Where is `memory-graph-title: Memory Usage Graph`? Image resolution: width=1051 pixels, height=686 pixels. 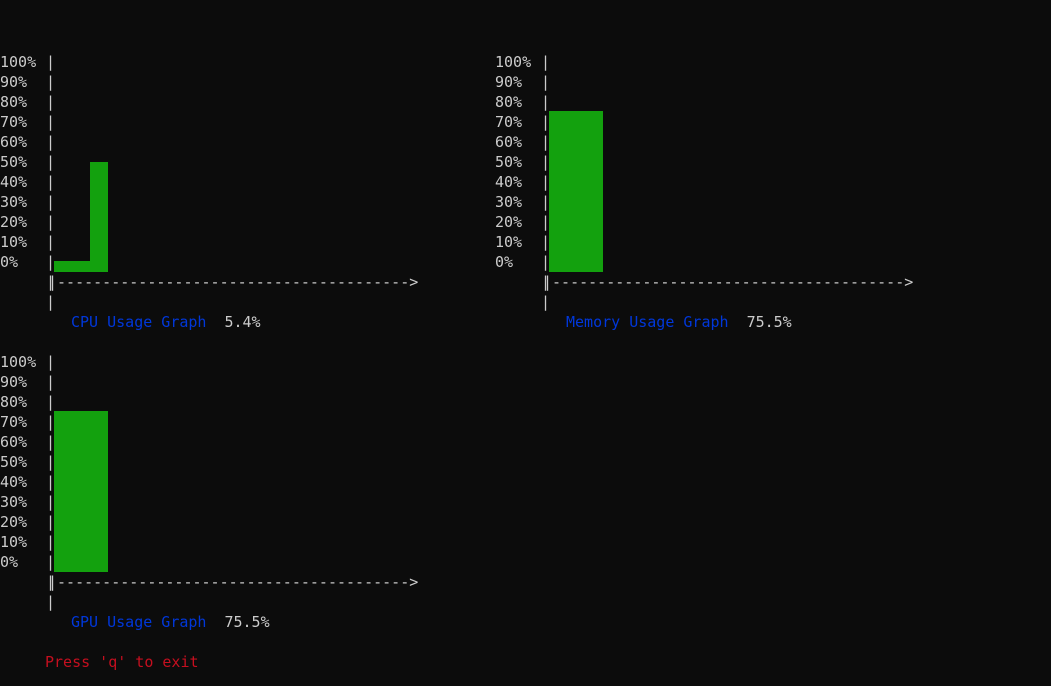 memory-graph-title: Memory Usage Graph is located at coordinates (647, 322).